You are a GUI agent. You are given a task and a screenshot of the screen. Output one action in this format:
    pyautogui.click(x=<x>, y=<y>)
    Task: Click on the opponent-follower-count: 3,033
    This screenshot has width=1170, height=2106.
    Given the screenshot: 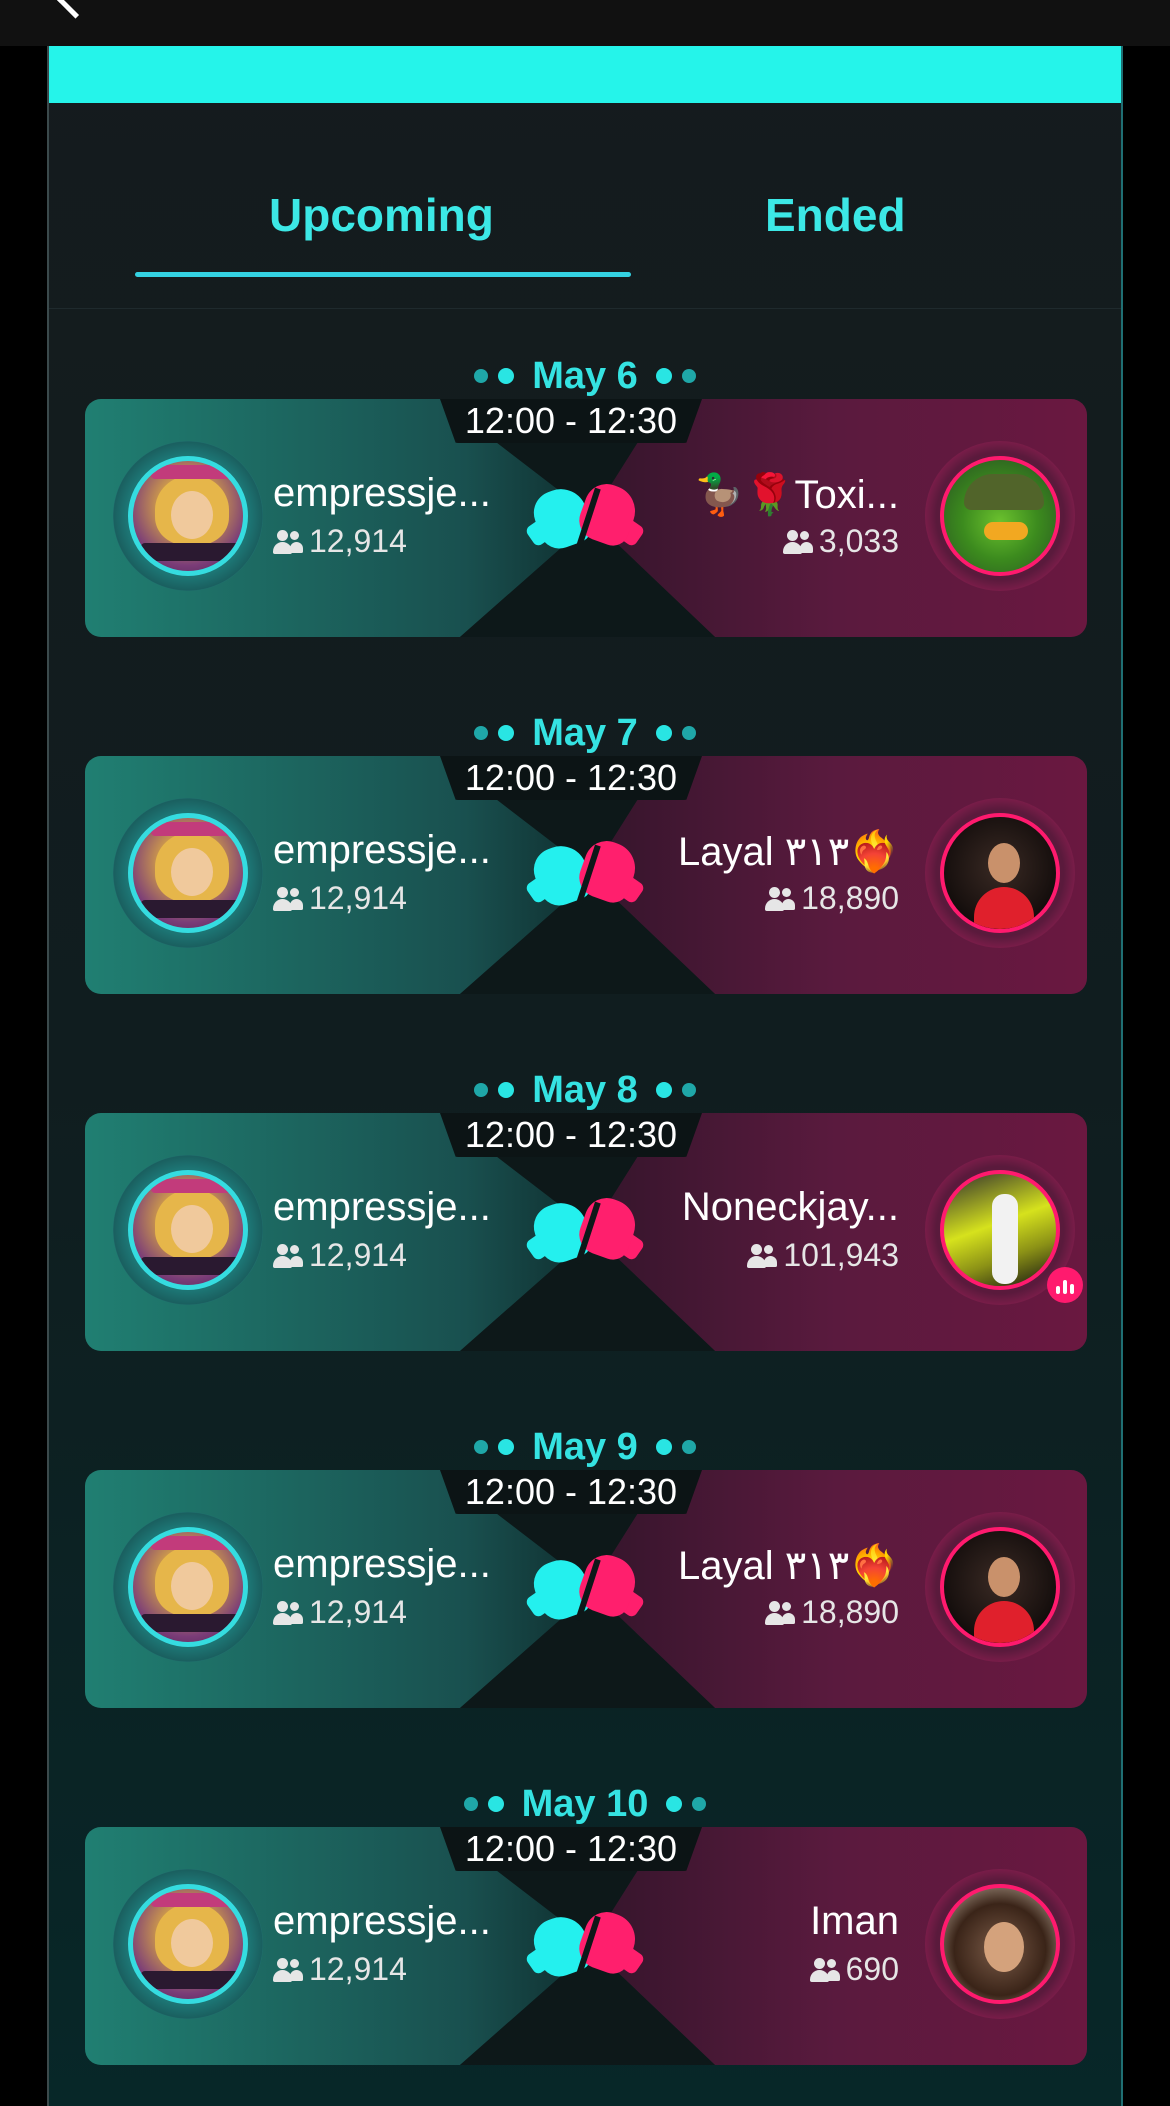 What is the action you would take?
    pyautogui.click(x=840, y=541)
    